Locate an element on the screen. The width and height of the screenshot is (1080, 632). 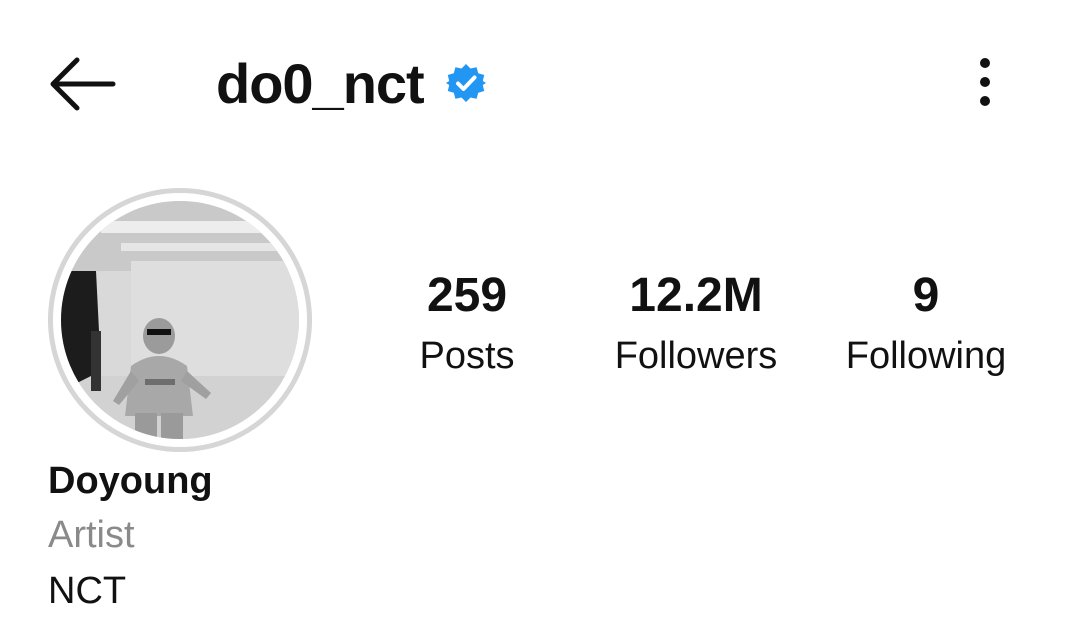
verified-badge-icon is located at coordinates (465, 83).